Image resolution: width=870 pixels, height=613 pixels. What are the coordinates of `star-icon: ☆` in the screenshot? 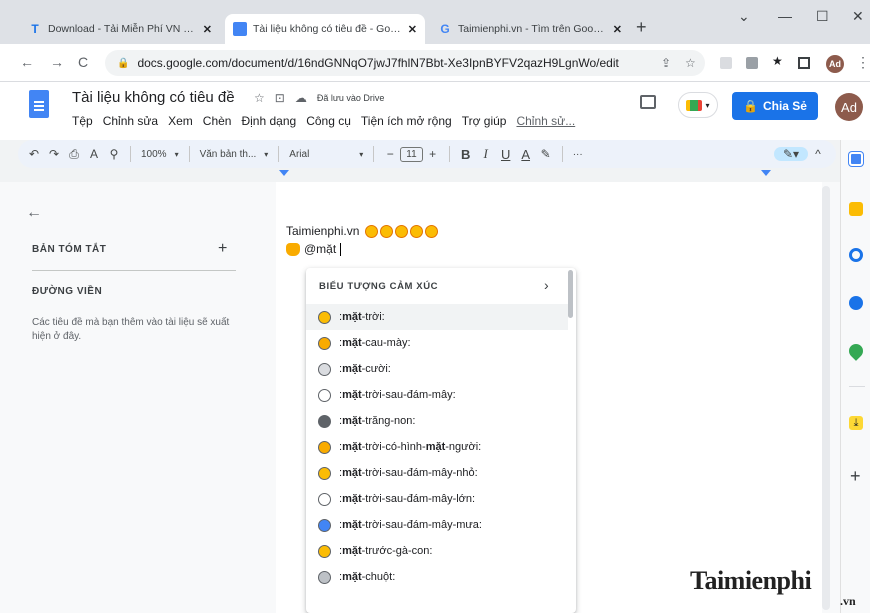 It's located at (259, 98).